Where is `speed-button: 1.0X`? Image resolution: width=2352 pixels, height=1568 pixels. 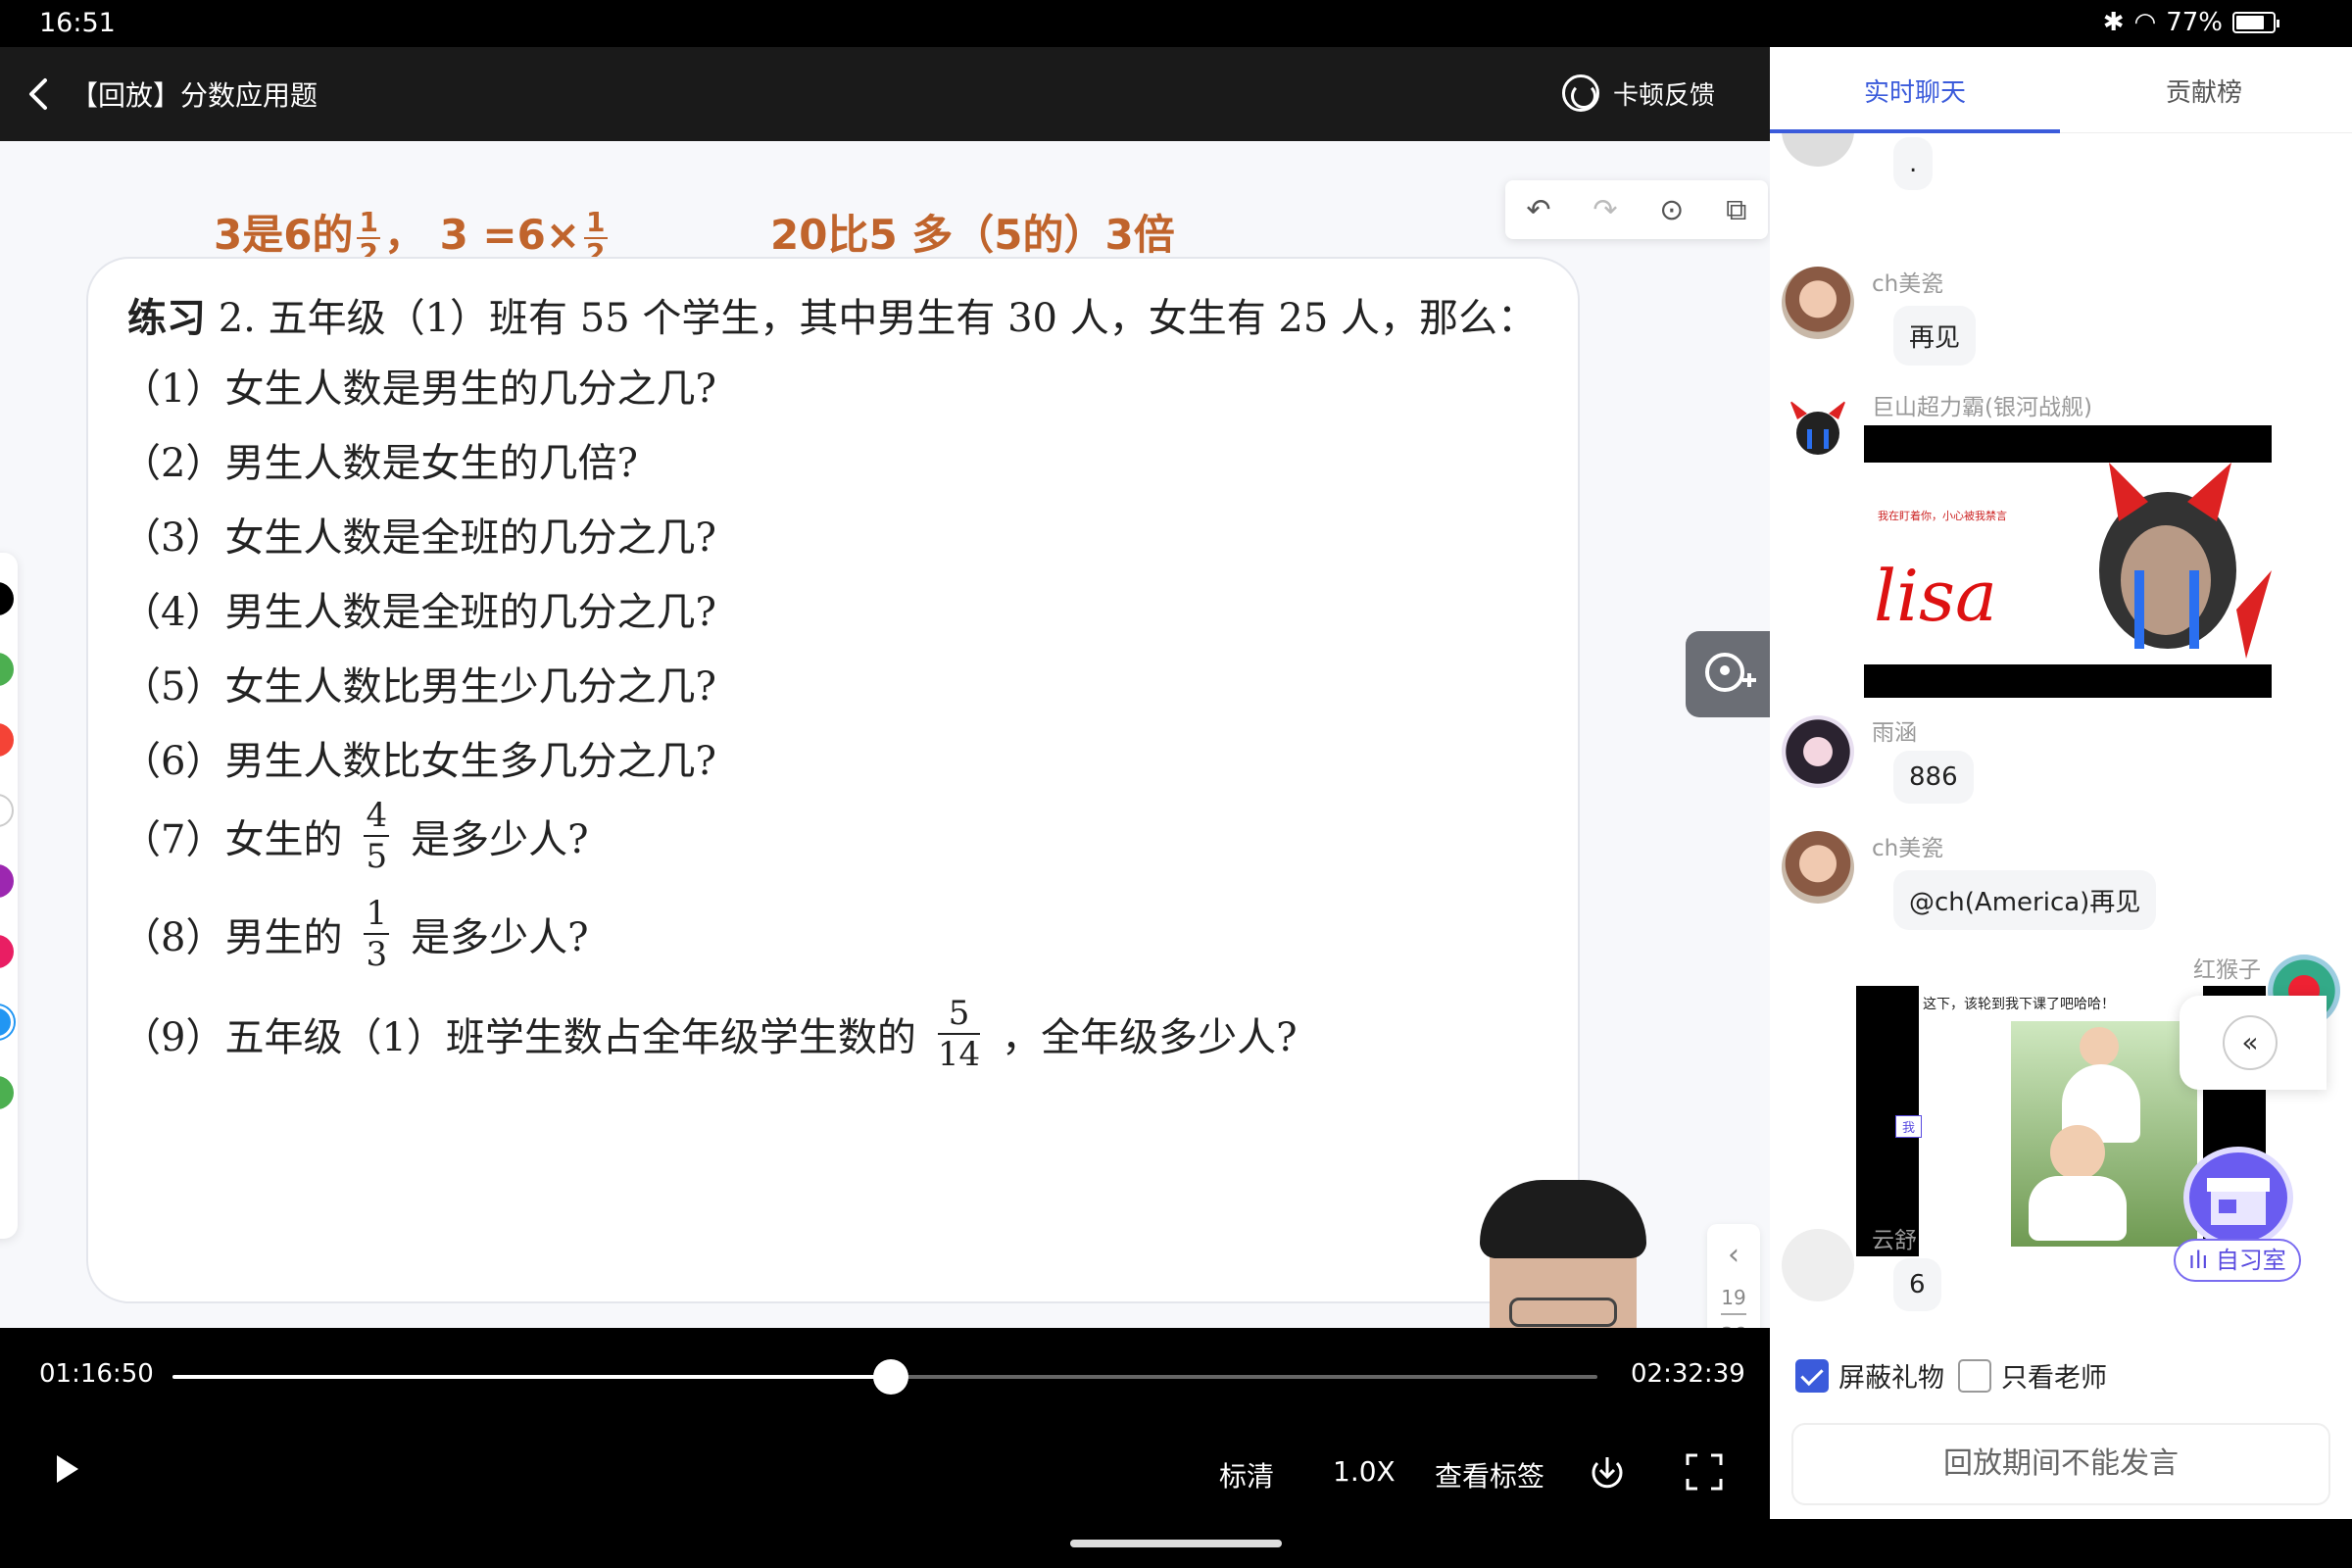
speed-button: 1.0X is located at coordinates (1364, 1471).